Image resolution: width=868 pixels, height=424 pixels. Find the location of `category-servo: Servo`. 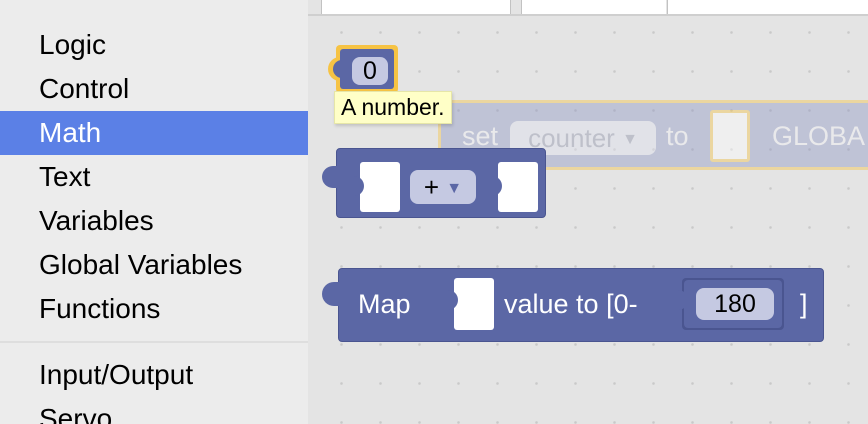

category-servo: Servo is located at coordinates (154, 410).